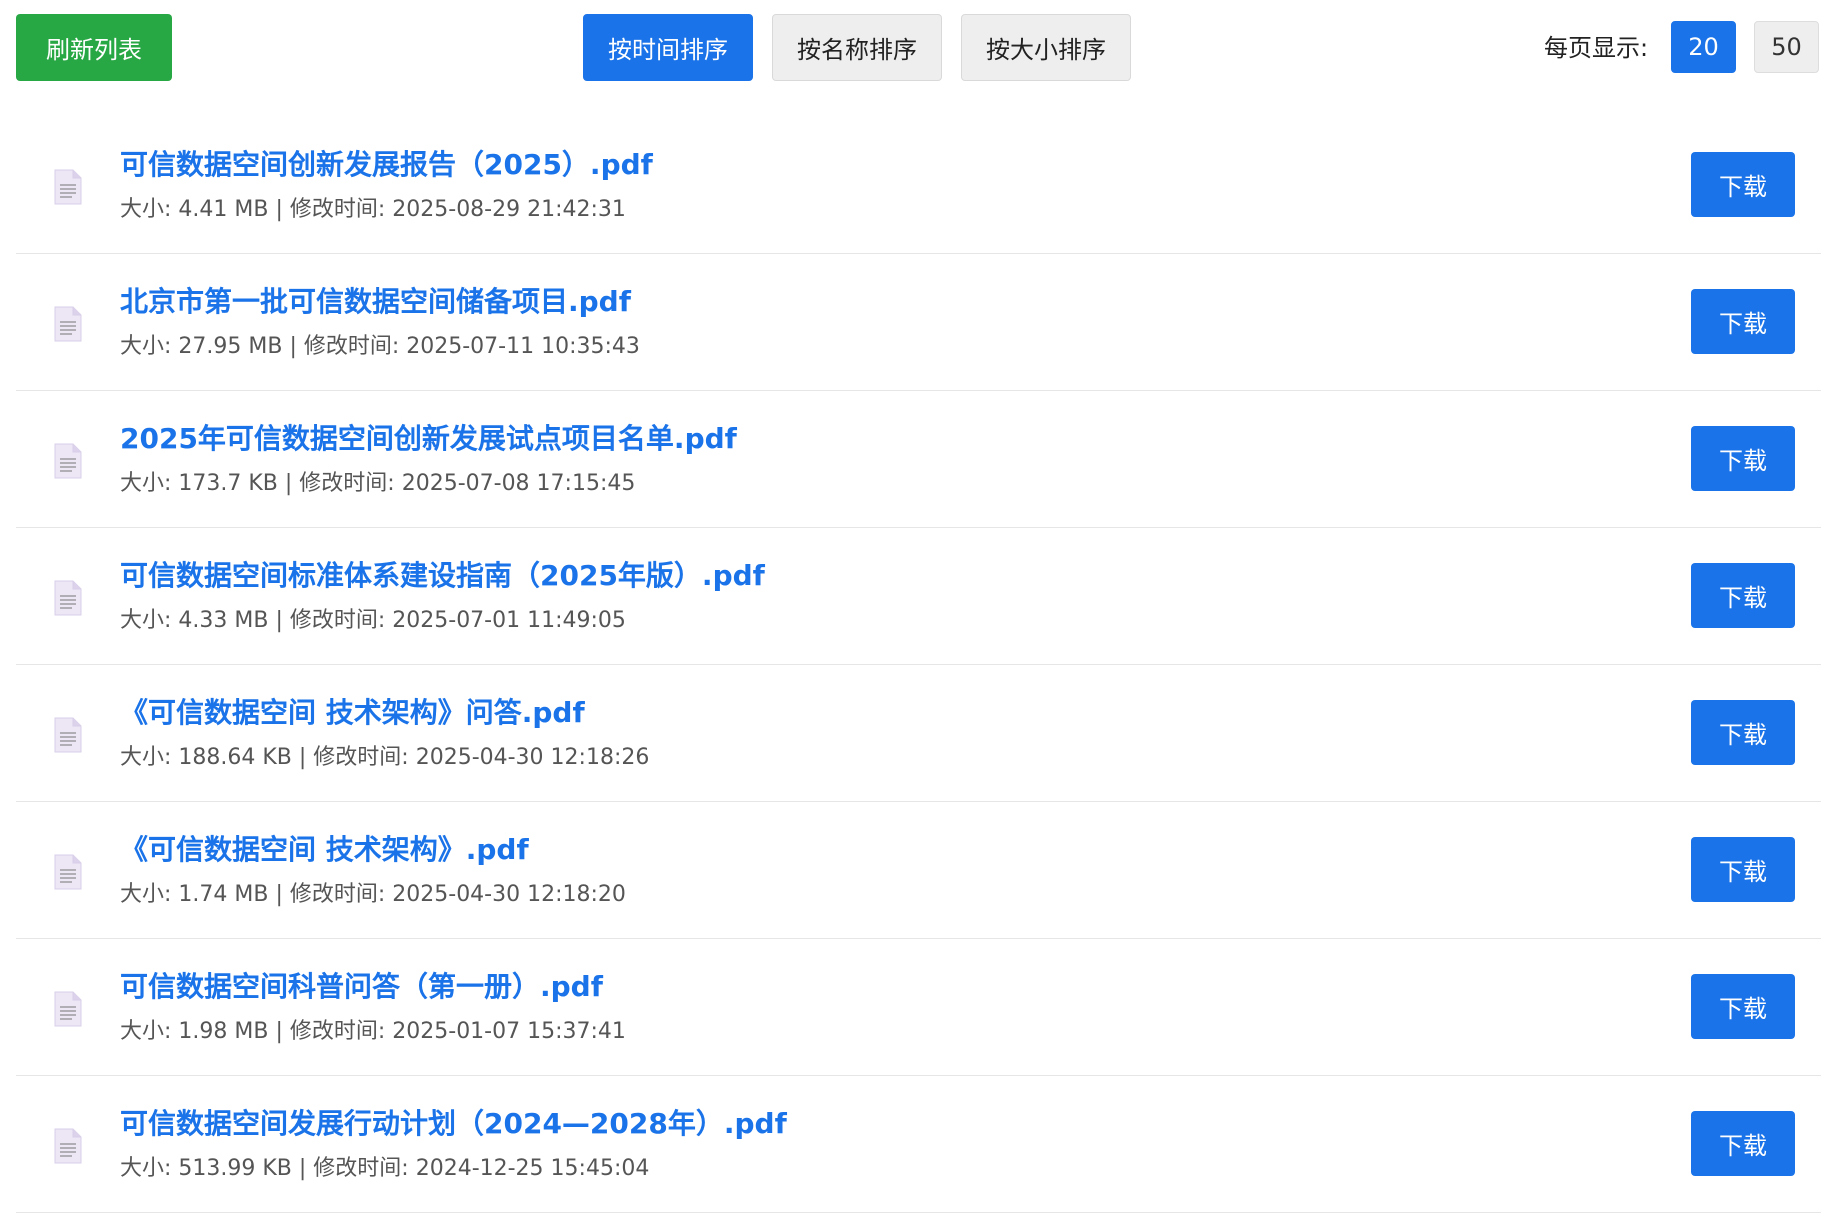 The image size is (1830, 1225). Describe the element at coordinates (378, 483) in the screenshot. I see `file-meta: 大小: 173.7 KB | 修改时间: 2025-07-08 17:15:45` at that location.